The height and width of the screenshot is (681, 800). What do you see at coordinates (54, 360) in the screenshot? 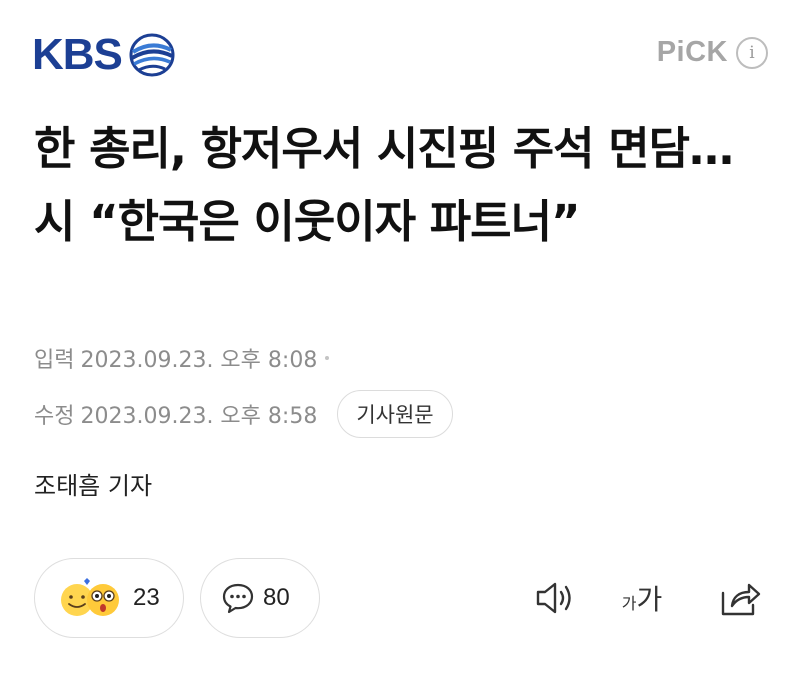
I see `input-label: 입력` at bounding box center [54, 360].